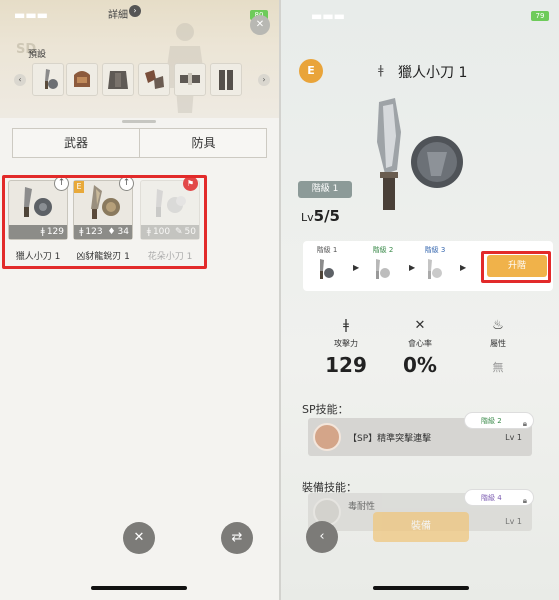 This screenshot has height=600, width=559. What do you see at coordinates (118, 13) in the screenshot?
I see `detail-link: 詳細` at bounding box center [118, 13].